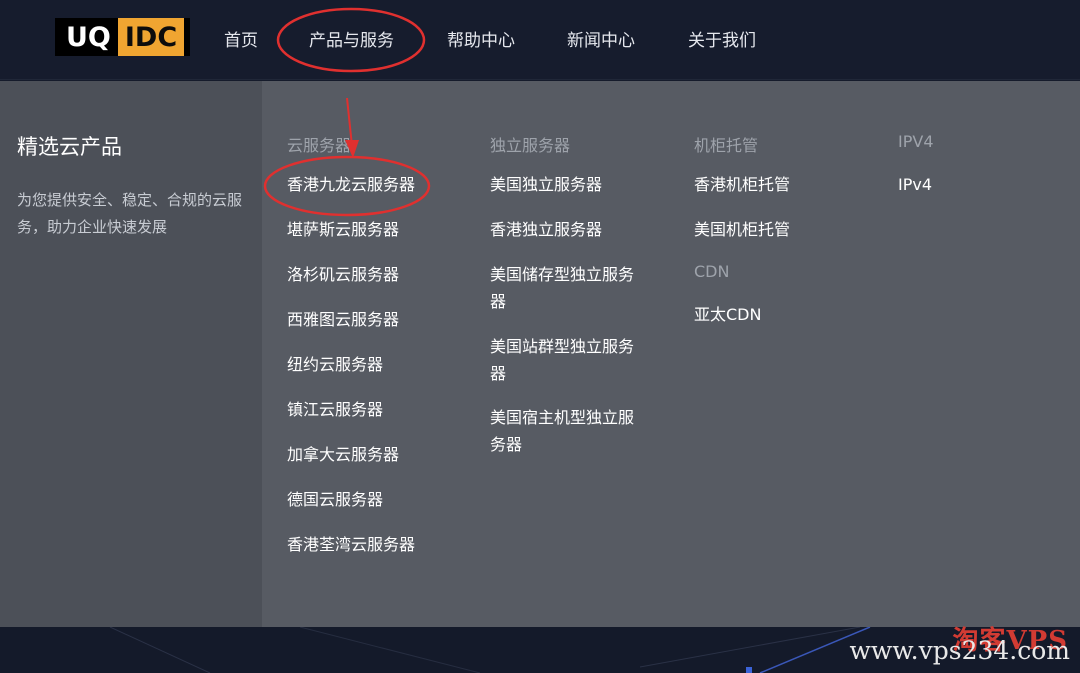  What do you see at coordinates (727, 314) in the screenshot?
I see `link-apac-cdn: 亚太CDN` at bounding box center [727, 314].